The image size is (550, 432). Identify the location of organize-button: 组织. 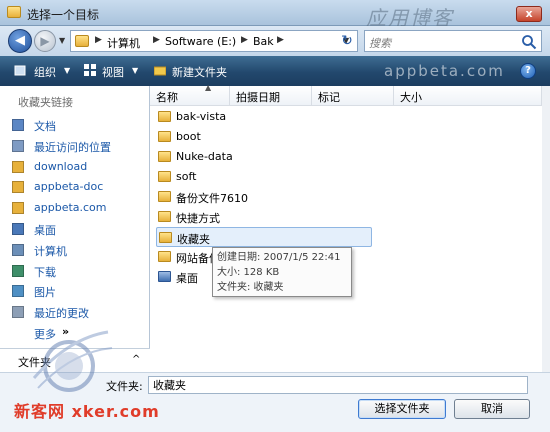
(45, 72).